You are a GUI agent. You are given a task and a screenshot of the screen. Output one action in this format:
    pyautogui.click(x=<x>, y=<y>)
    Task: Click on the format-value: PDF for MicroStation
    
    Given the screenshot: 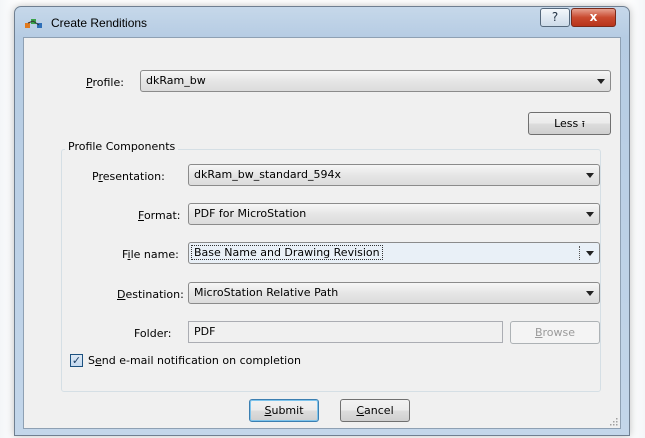 What is the action you would take?
    pyautogui.click(x=250, y=213)
    